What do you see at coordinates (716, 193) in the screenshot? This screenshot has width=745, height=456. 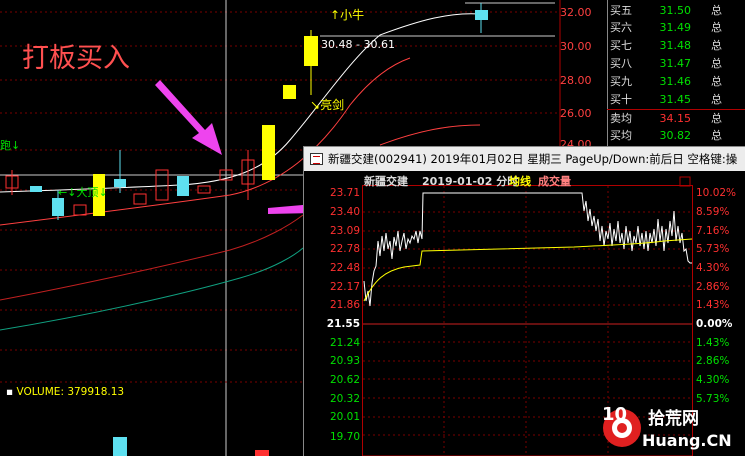 I see `right-pct-tick: 10.02%` at bounding box center [716, 193].